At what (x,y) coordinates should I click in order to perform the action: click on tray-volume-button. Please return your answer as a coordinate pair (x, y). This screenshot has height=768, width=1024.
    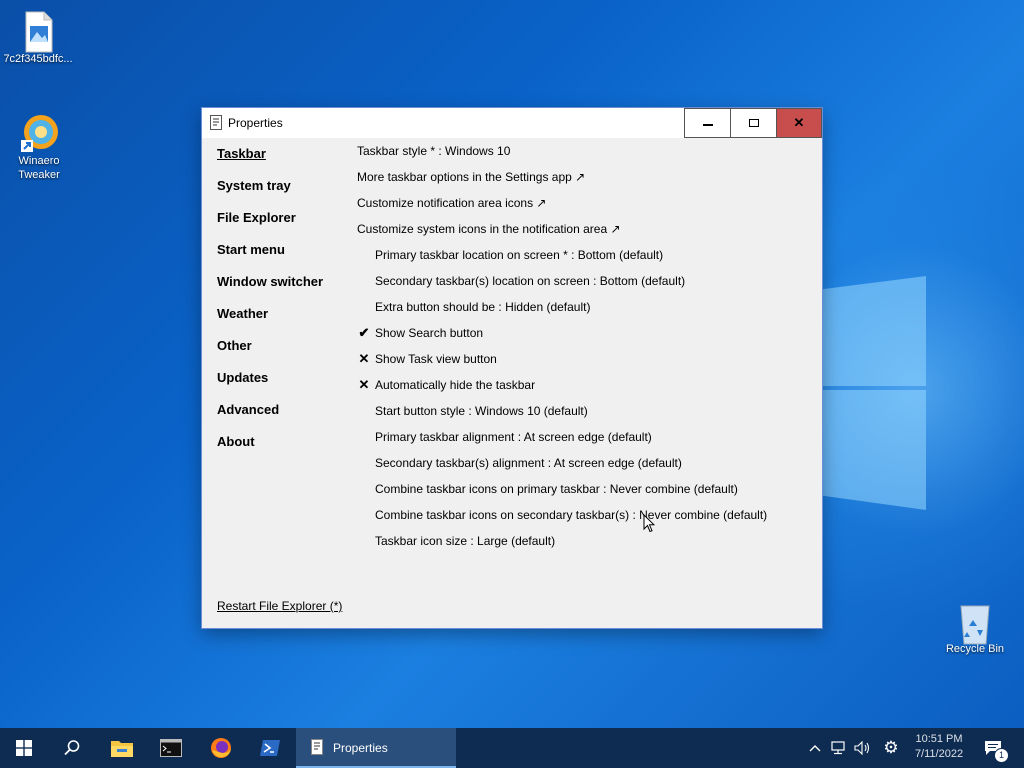
    Looking at the image, I should click on (863, 748).